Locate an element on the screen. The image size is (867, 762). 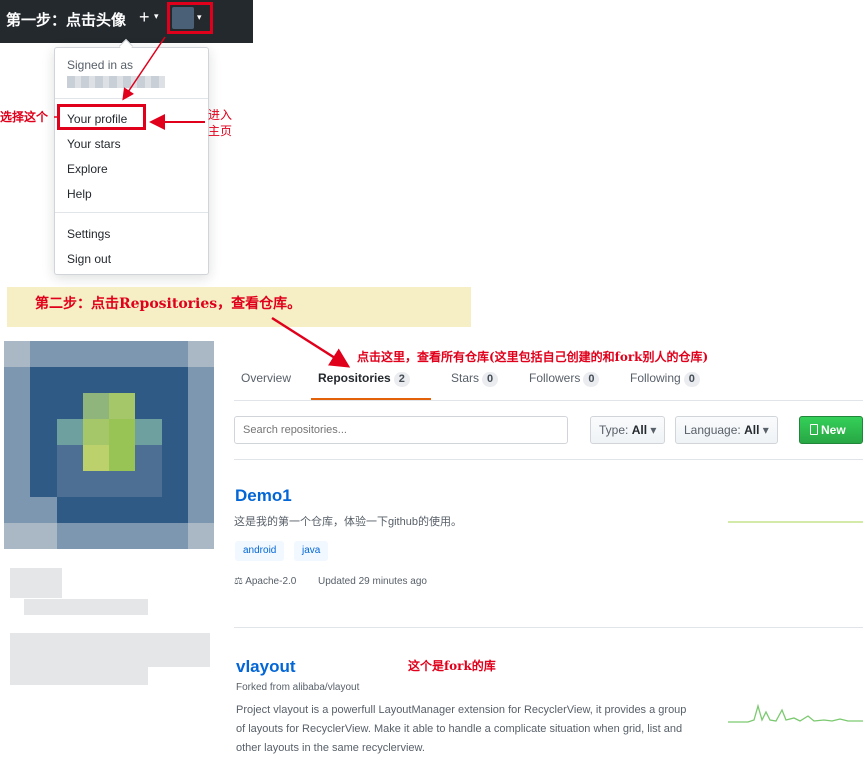
signed-in-label: Signed in as is located at coordinates (100, 65).